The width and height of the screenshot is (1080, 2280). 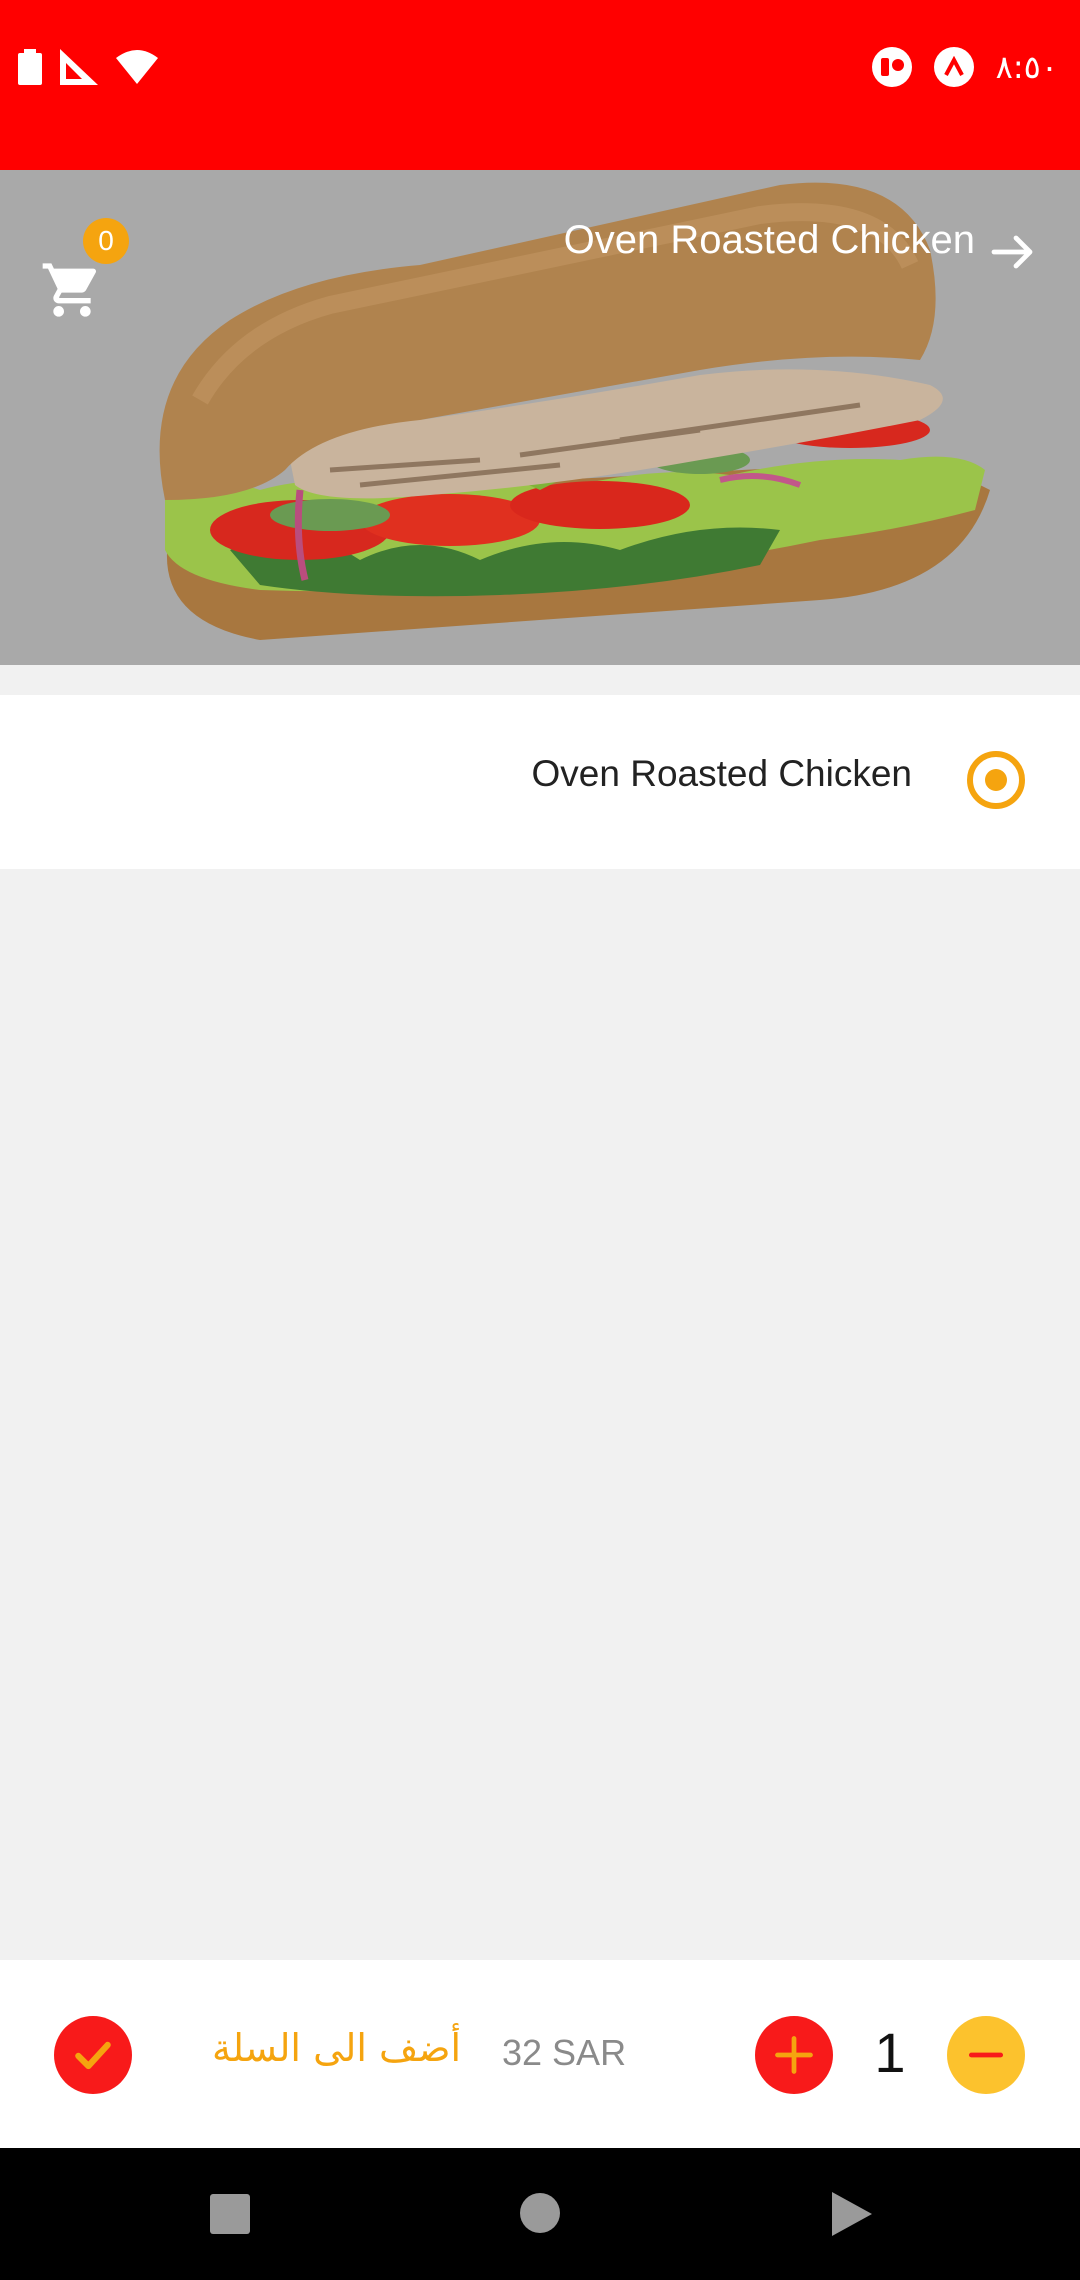 I want to click on status-icons-left, so click(x=88, y=67).